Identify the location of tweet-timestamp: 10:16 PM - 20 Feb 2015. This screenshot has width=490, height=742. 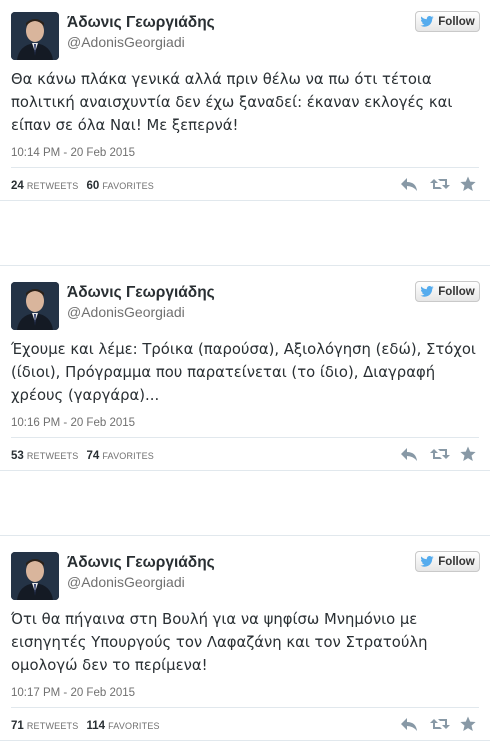
(73, 423).